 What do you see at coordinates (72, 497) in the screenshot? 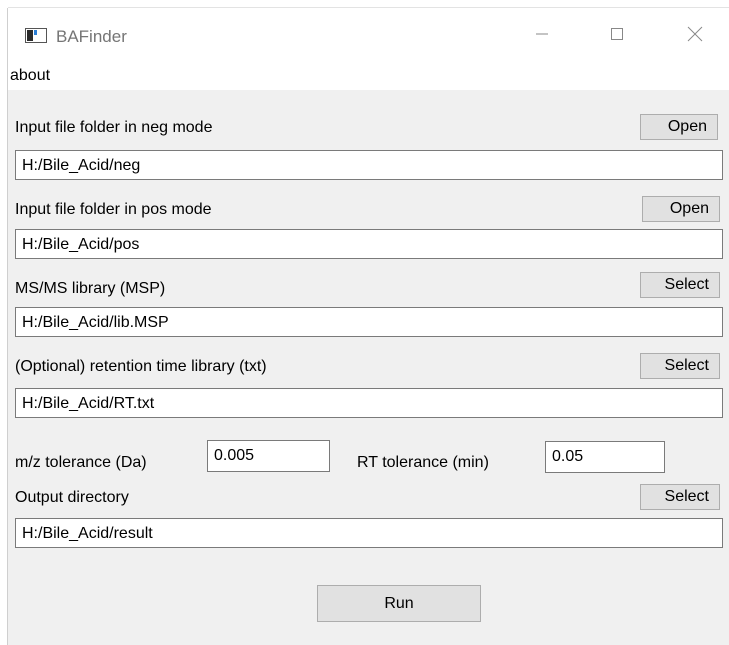
I see `output-directory-label: Output directory` at bounding box center [72, 497].